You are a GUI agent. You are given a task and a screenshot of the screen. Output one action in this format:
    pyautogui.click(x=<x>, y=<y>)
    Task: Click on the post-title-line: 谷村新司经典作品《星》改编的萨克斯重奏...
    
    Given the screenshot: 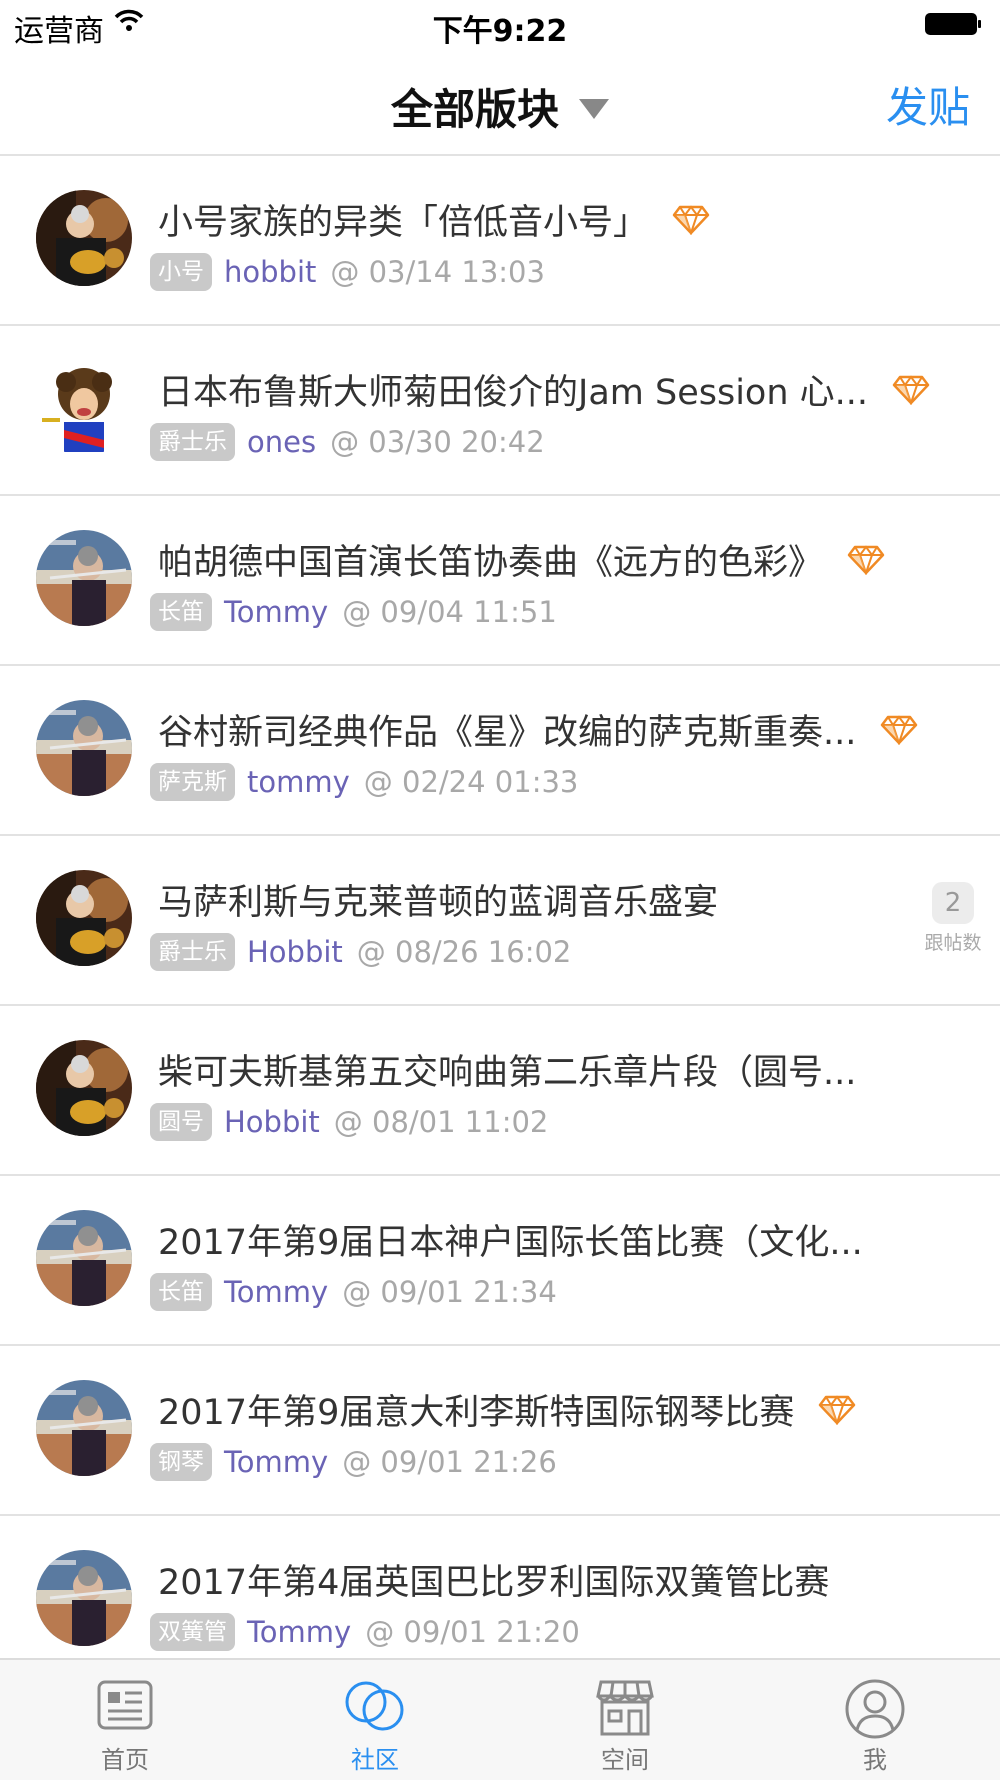 What is the action you would take?
    pyautogui.click(x=538, y=729)
    